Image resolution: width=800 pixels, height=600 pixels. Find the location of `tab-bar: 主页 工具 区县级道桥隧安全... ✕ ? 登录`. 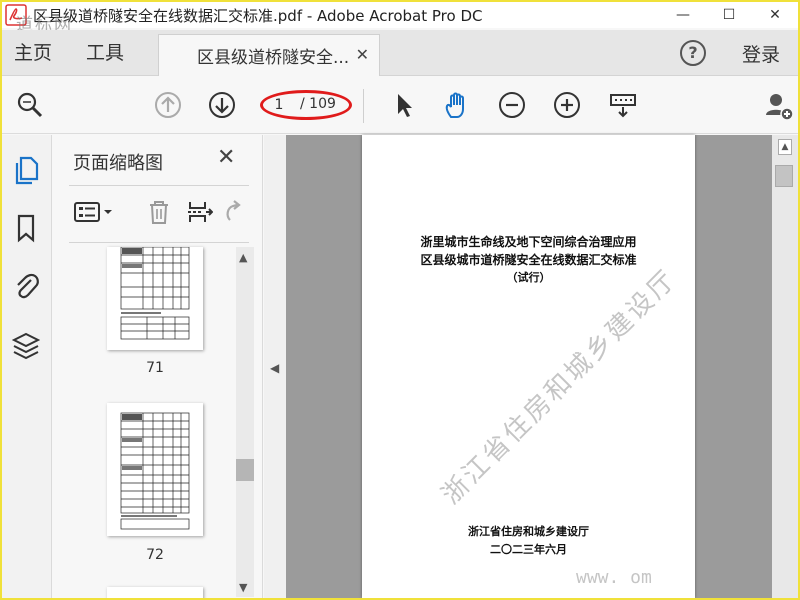

tab-bar: 主页 工具 区县级道桥隧安全... ✕ ? 登录 is located at coordinates (400, 53).